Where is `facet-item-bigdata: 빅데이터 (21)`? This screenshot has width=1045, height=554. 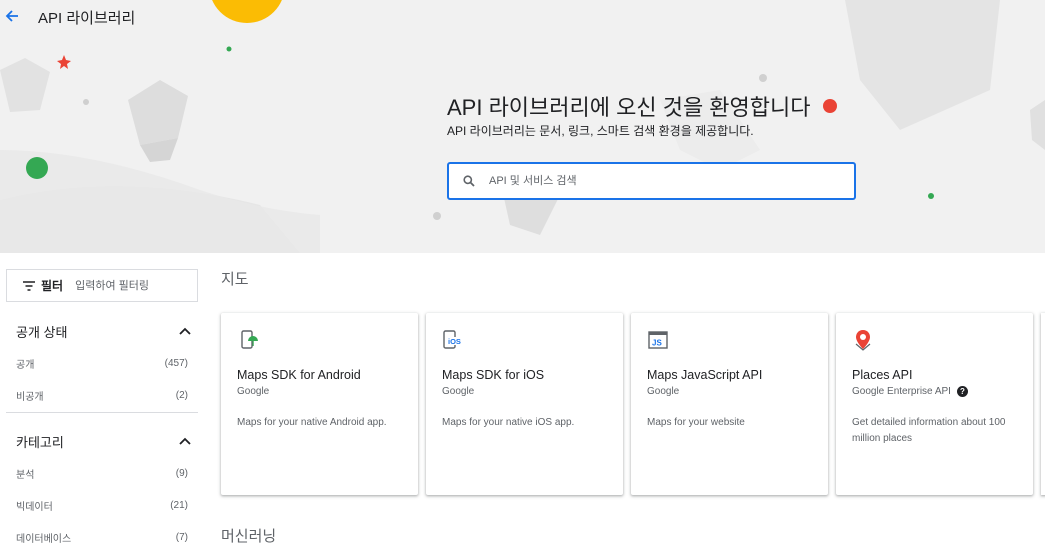
facet-item-bigdata: 빅데이터 (21) is located at coordinates (102, 505).